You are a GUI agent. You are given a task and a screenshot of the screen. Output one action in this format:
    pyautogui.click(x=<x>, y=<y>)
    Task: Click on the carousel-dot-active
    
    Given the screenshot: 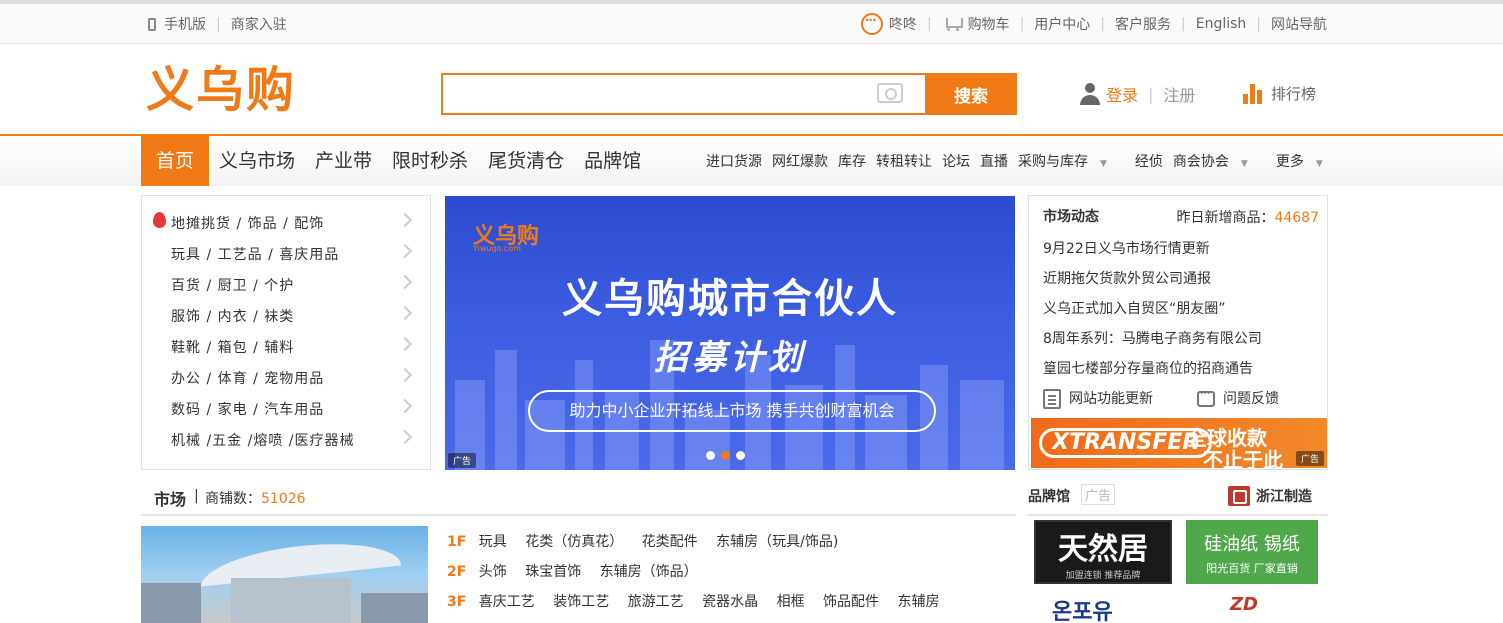 What is the action you would take?
    pyautogui.click(x=725, y=455)
    